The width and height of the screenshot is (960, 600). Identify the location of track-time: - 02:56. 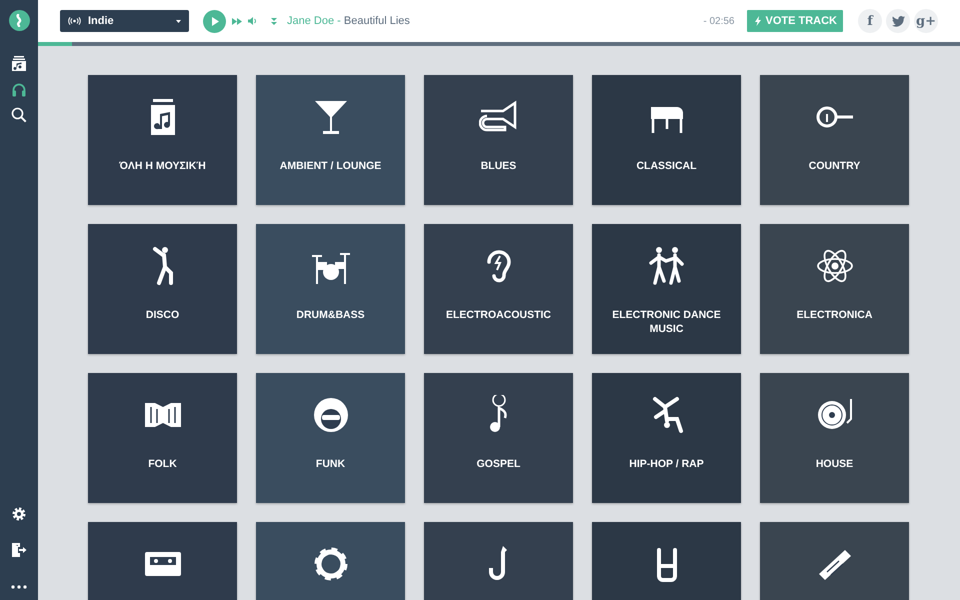
(718, 21).